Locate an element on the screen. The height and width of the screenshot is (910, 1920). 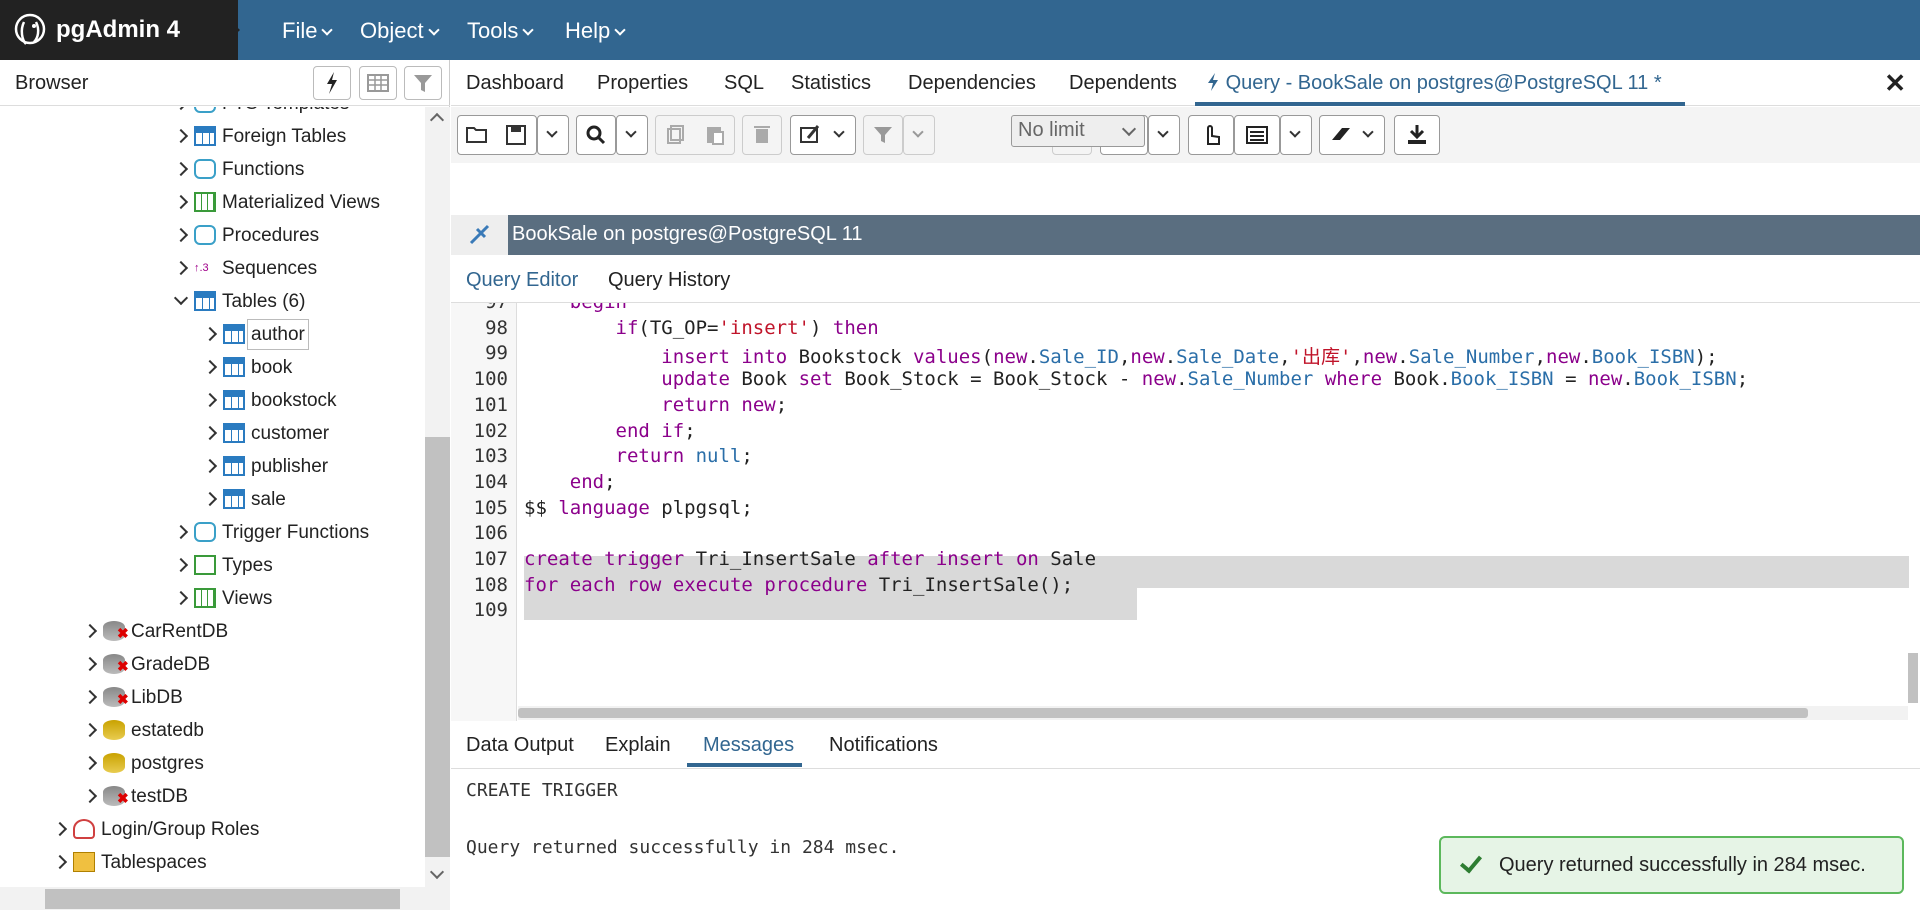
code-line: $$ language plpgsql; is located at coordinates (638, 508).